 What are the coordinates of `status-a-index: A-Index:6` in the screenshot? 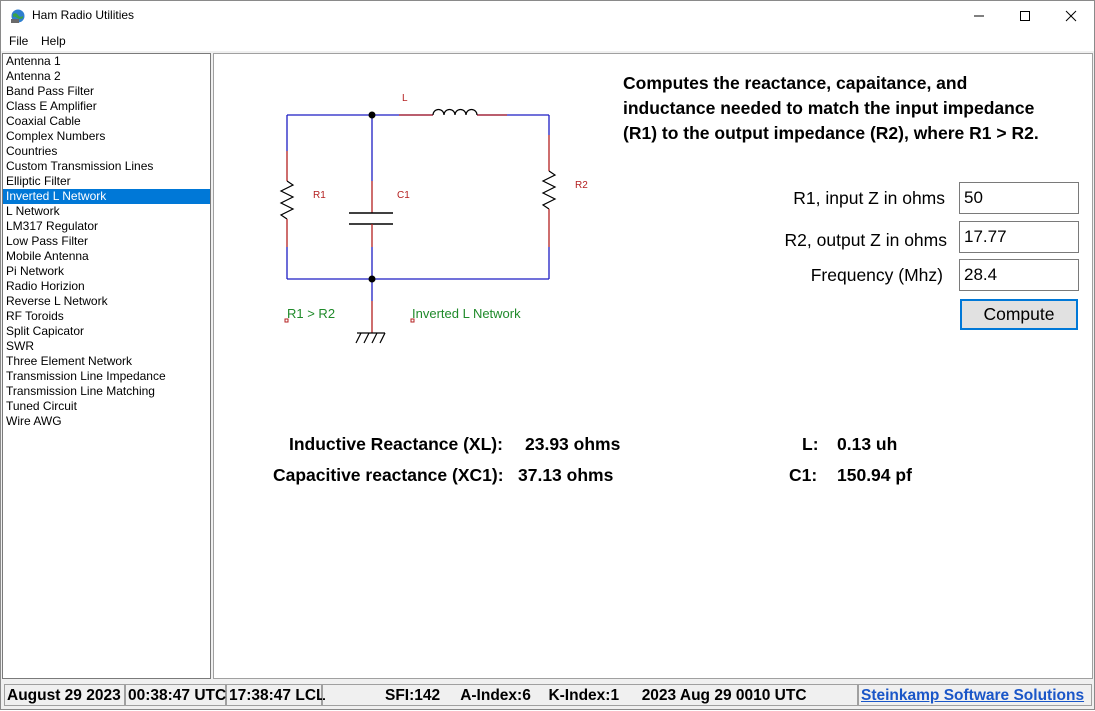 It's located at (495, 695).